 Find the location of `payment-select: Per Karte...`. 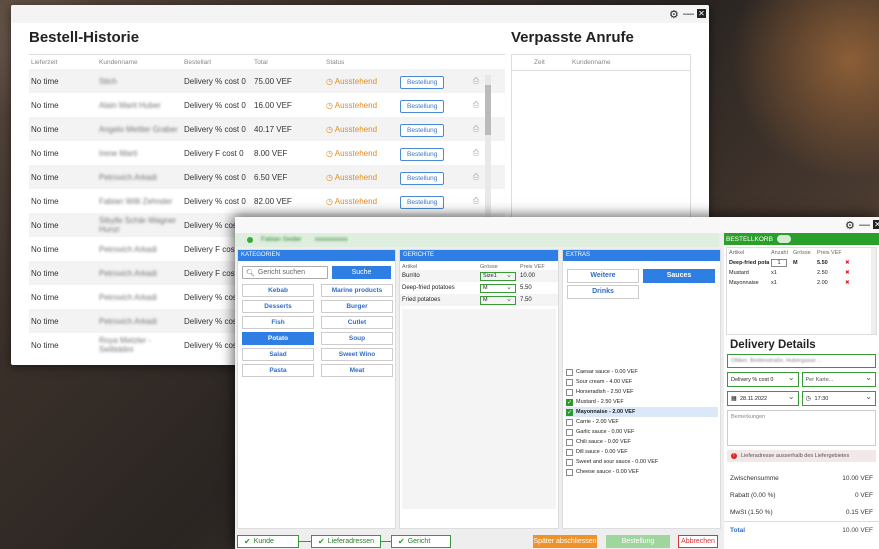

payment-select: Per Karte... is located at coordinates (838, 379).